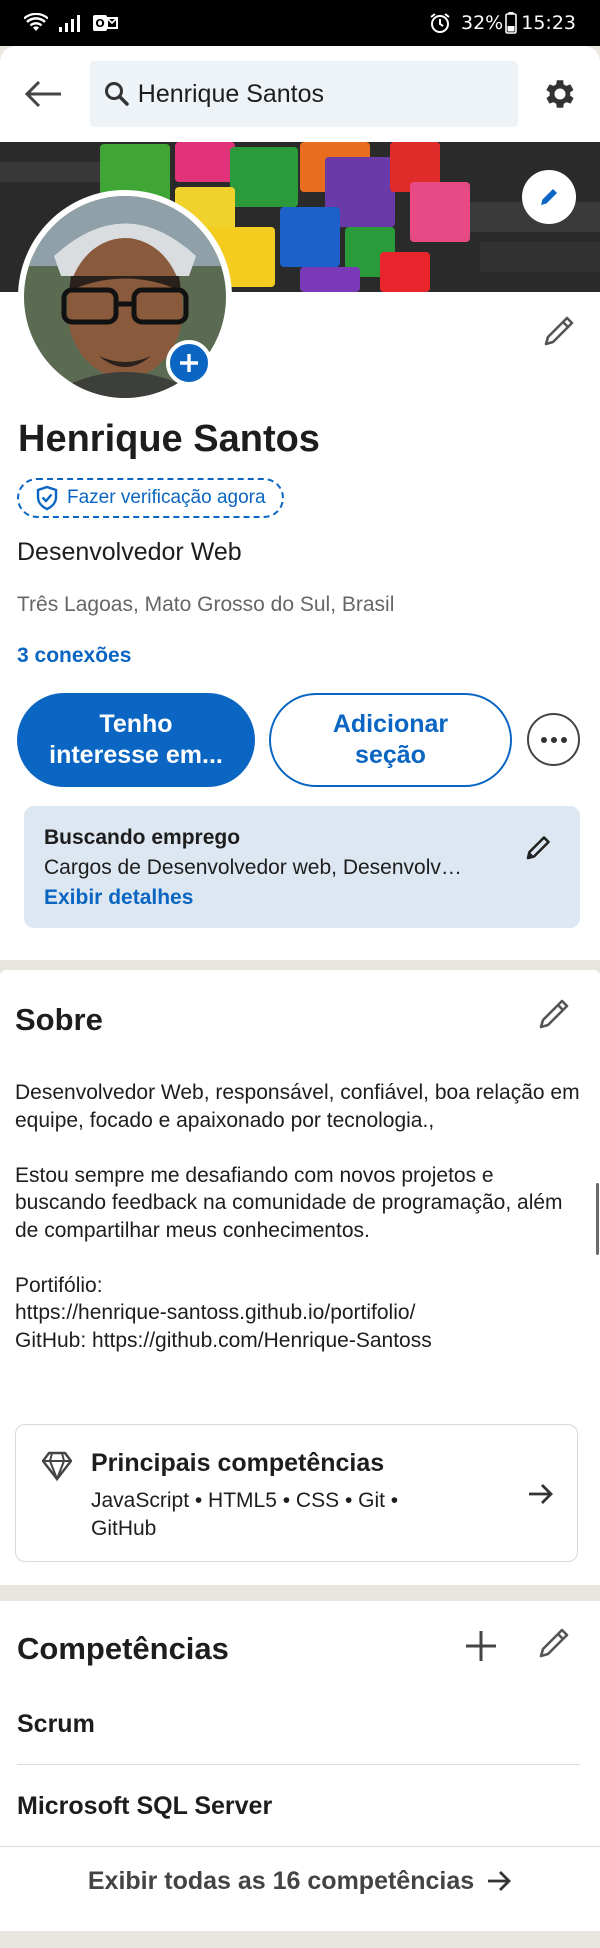 This screenshot has width=600, height=1948. Describe the element at coordinates (238, 1463) in the screenshot. I see `top-skills-title: Principais competências` at that location.